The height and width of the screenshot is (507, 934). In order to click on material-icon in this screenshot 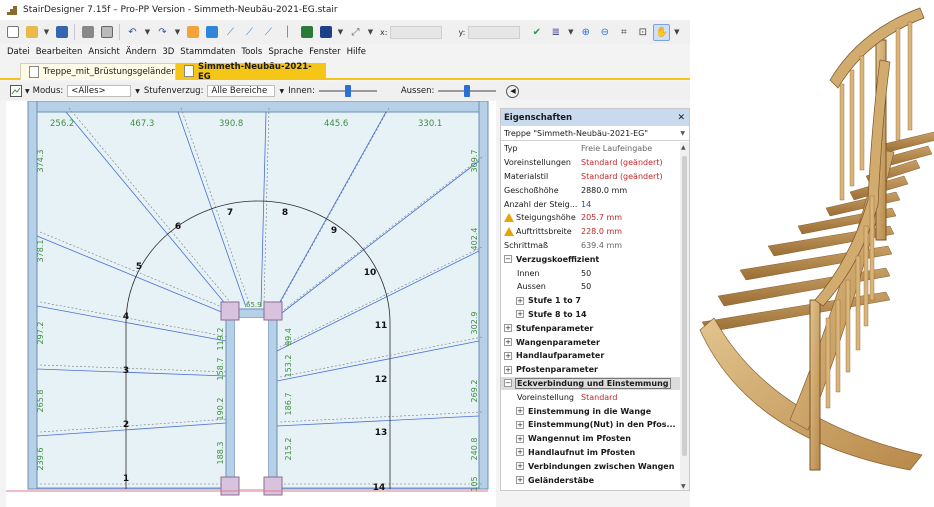, I will do `click(306, 32)`.